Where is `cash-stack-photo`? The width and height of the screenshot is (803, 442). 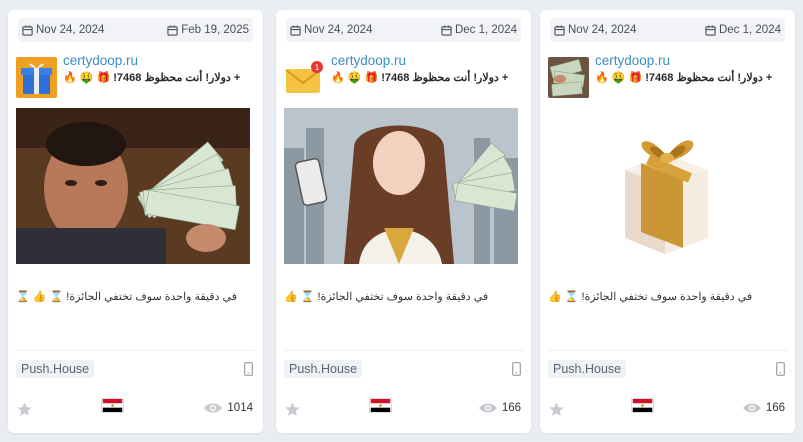 cash-stack-photo is located at coordinates (568, 77).